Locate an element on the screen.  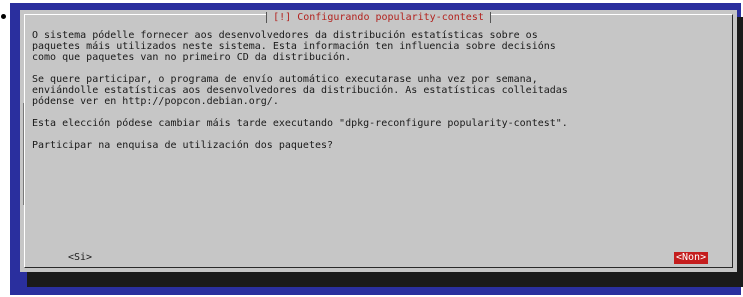
dialog-title-text: [!] Configurando popularity-contest is located at coordinates (378, 17).